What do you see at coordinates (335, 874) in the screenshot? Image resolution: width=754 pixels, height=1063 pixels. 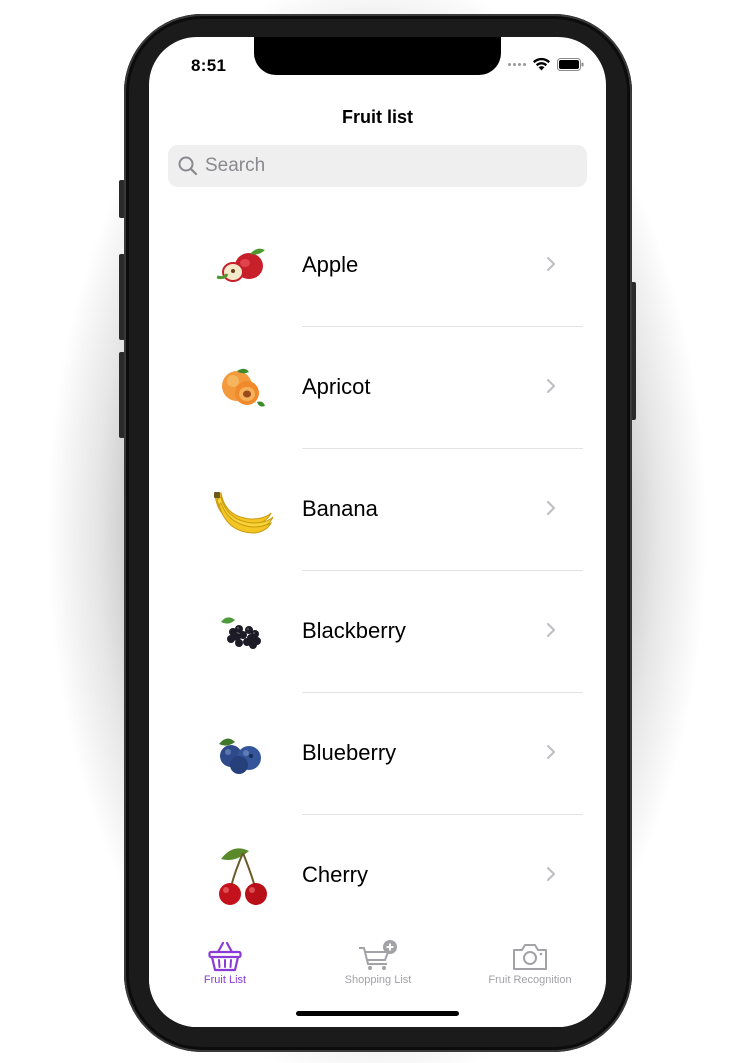 I see `fruit-name: Cherry` at bounding box center [335, 874].